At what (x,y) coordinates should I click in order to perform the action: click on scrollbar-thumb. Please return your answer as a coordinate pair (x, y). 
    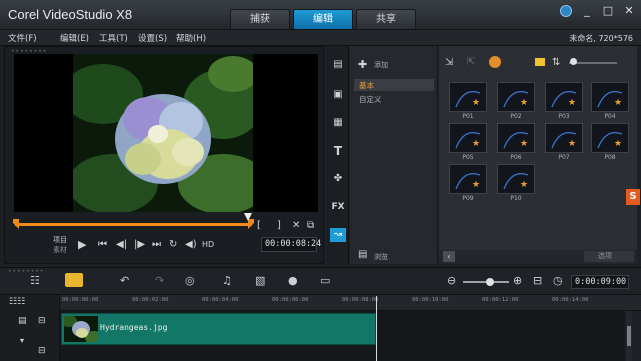
    Looking at the image, I should click on (629, 336).